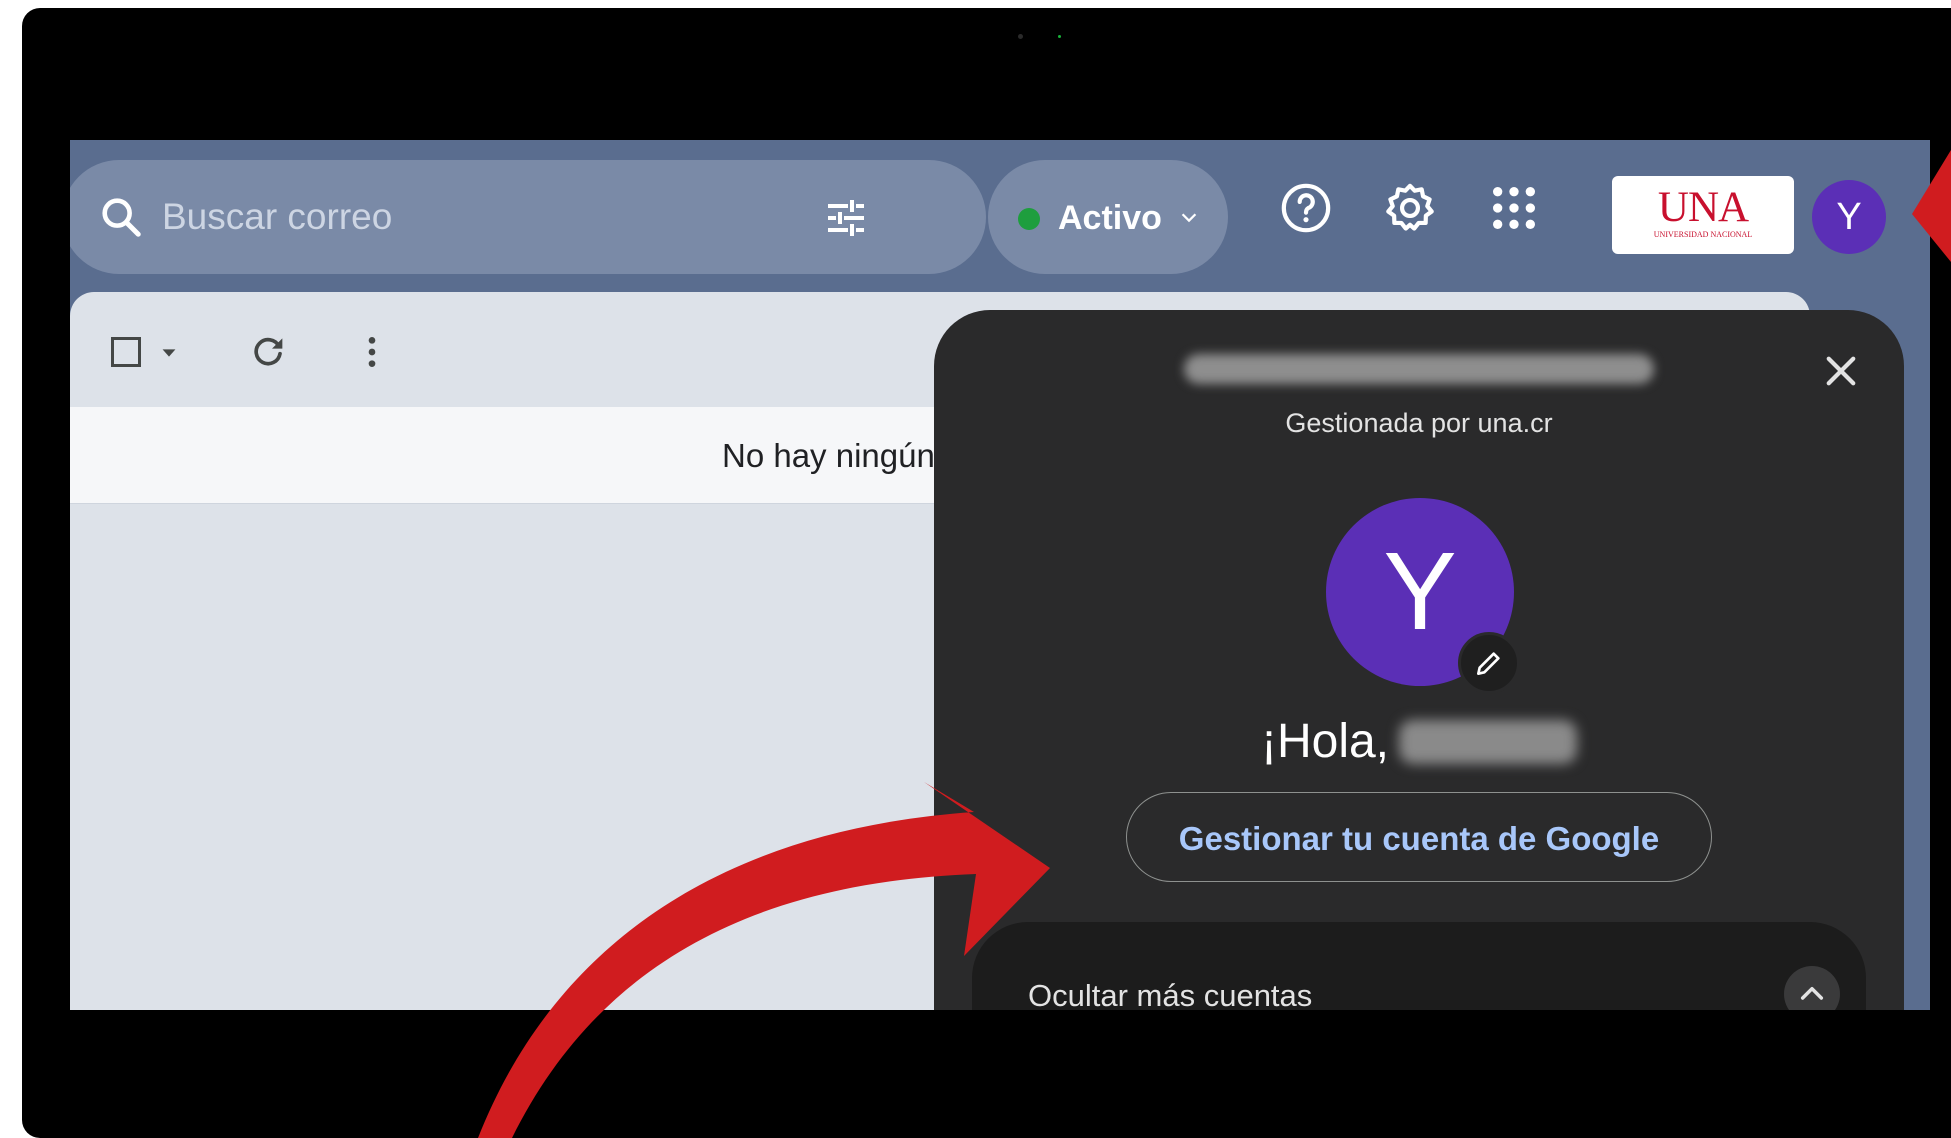 This screenshot has height=1138, width=1951. What do you see at coordinates (1410, 208) in the screenshot?
I see `settings-icon` at bounding box center [1410, 208].